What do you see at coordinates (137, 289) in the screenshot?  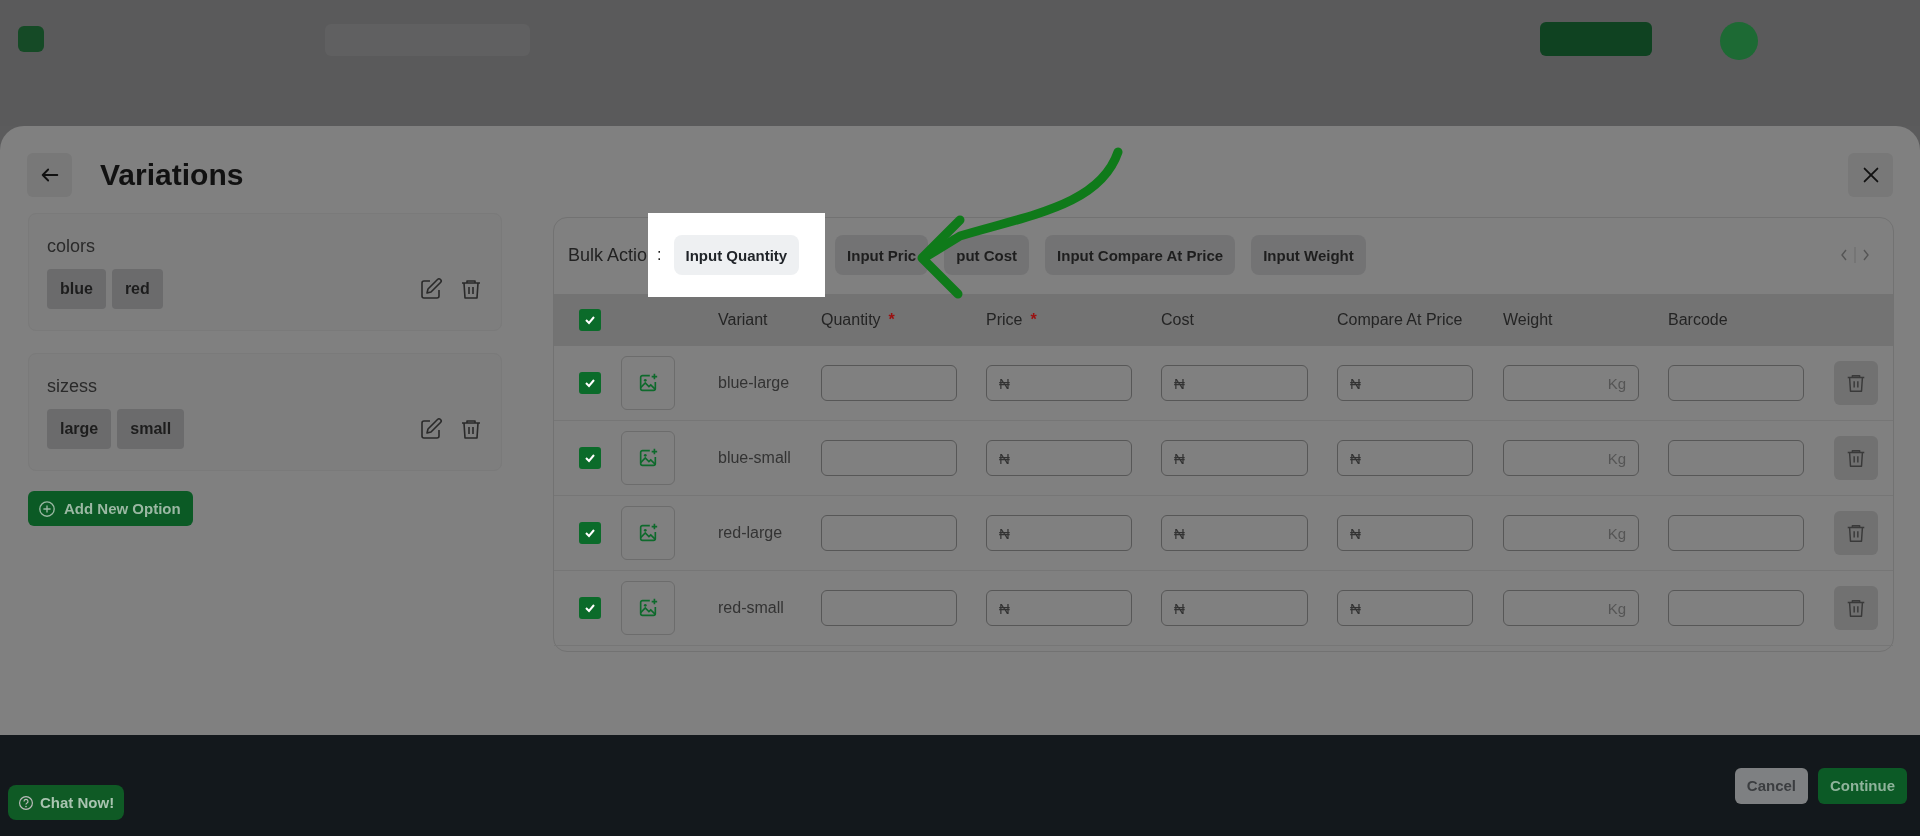 I see `option-value-tag: red` at bounding box center [137, 289].